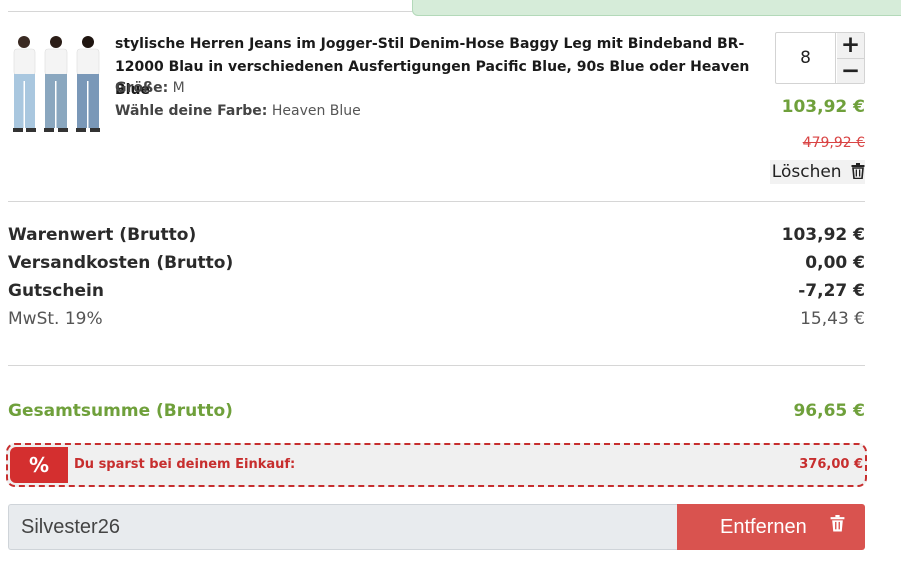 The image size is (901, 571). Describe the element at coordinates (210, 11) in the screenshot. I see `top-divider` at that location.